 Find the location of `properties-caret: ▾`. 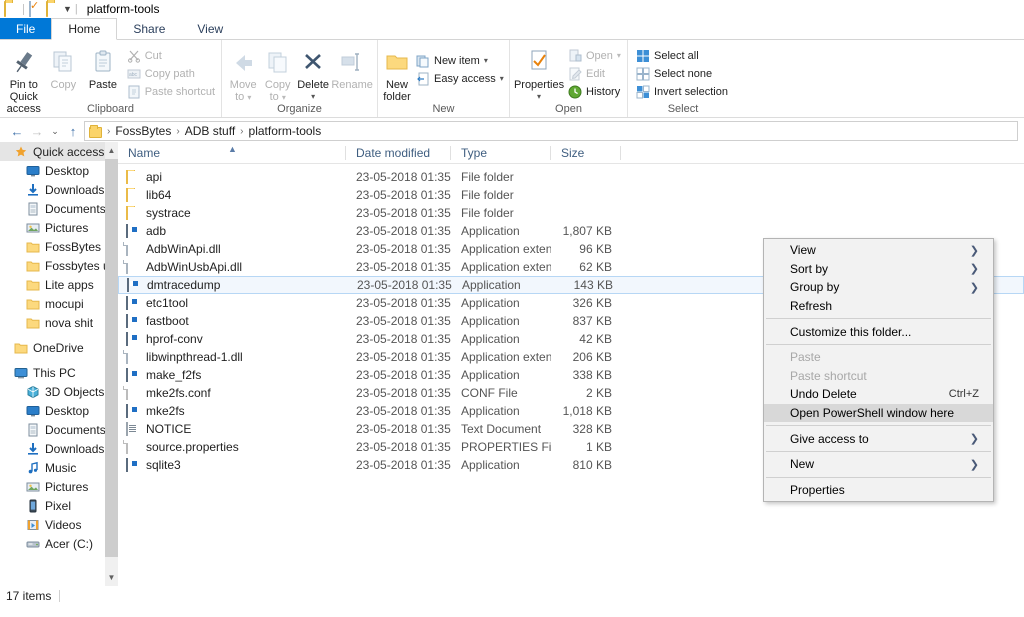

properties-caret: ▾ is located at coordinates (539, 97).